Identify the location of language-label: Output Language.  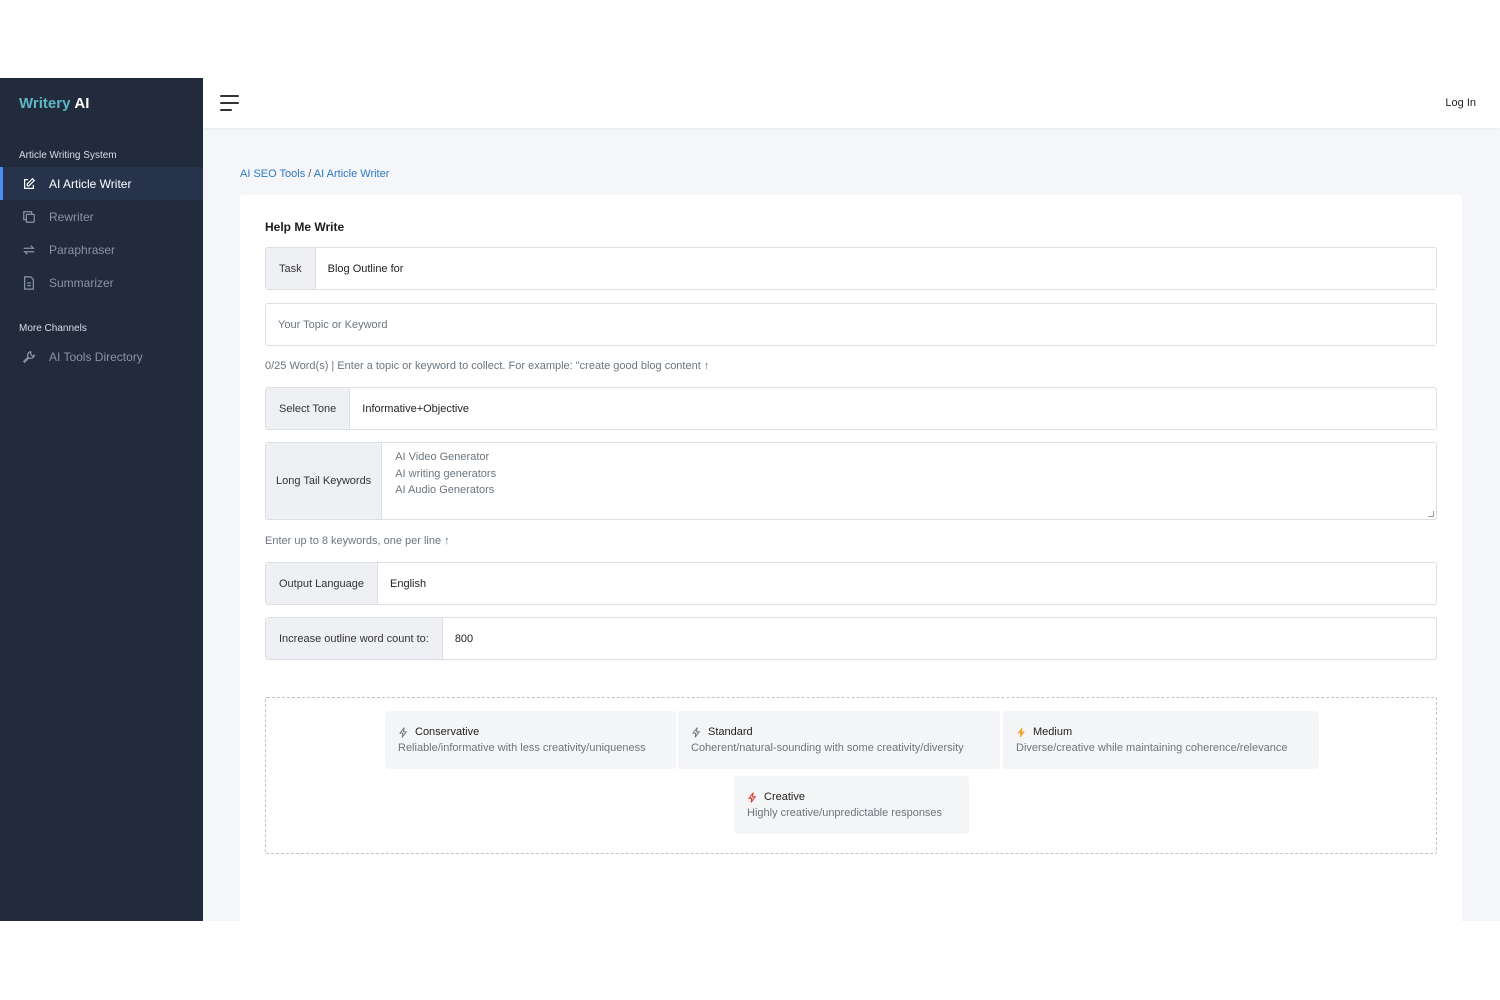
(322, 583).